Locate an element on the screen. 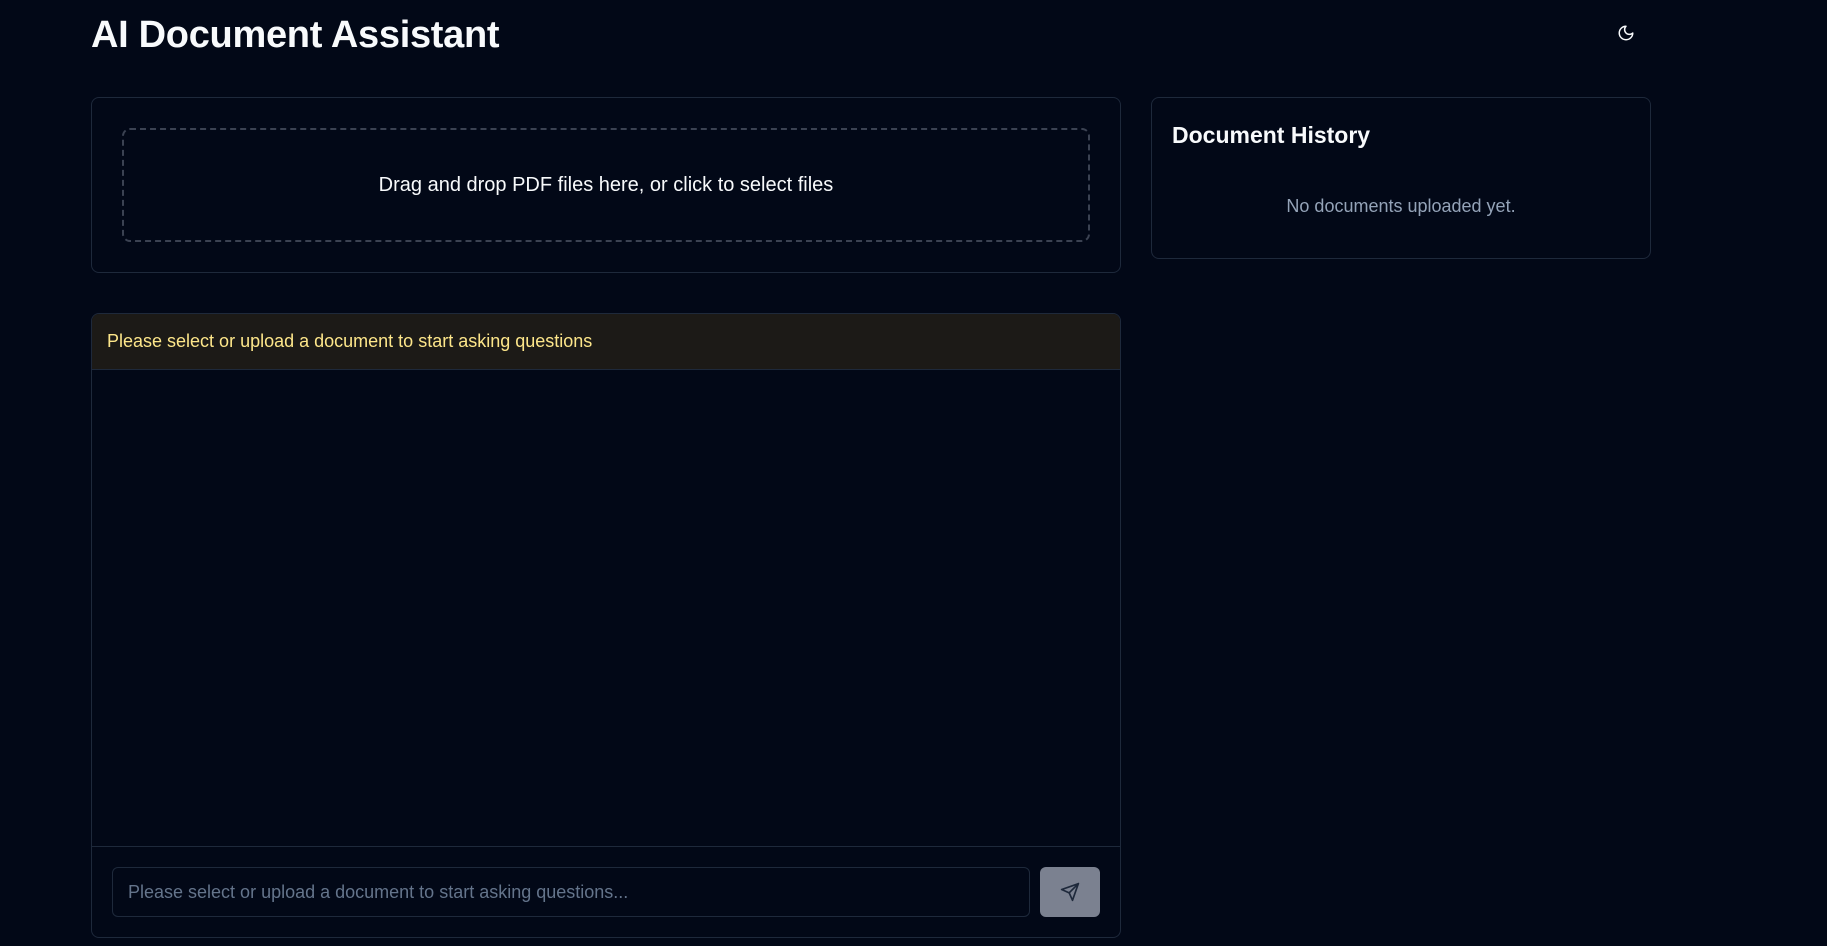  send-icon is located at coordinates (1070, 892).